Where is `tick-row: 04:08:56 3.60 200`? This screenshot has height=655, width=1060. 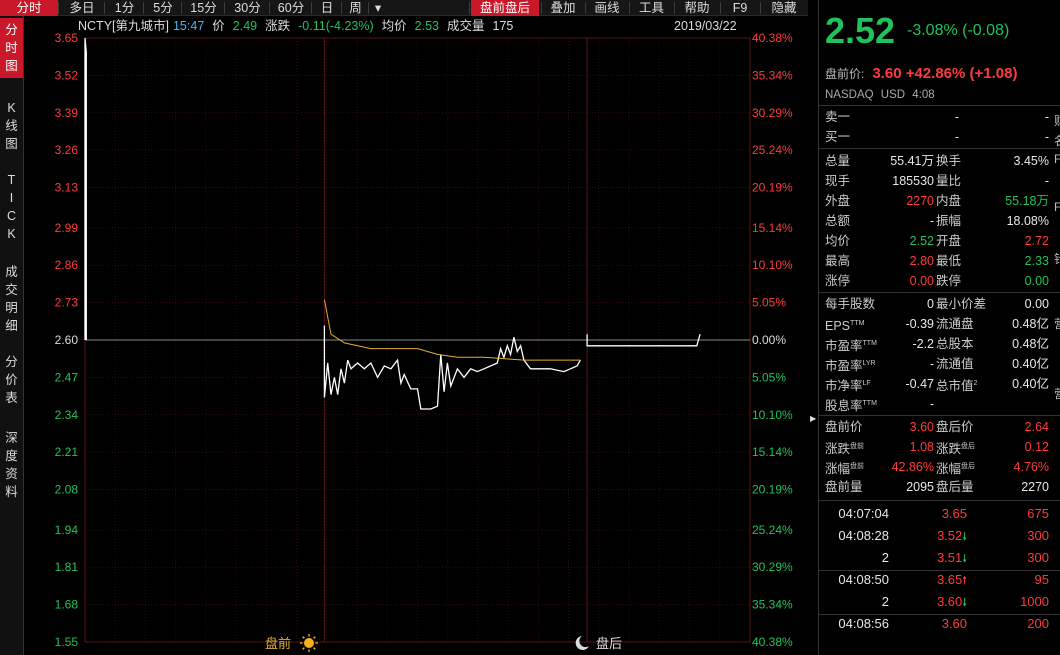 tick-row: 04:08:56 3.60 200 is located at coordinates (937, 624).